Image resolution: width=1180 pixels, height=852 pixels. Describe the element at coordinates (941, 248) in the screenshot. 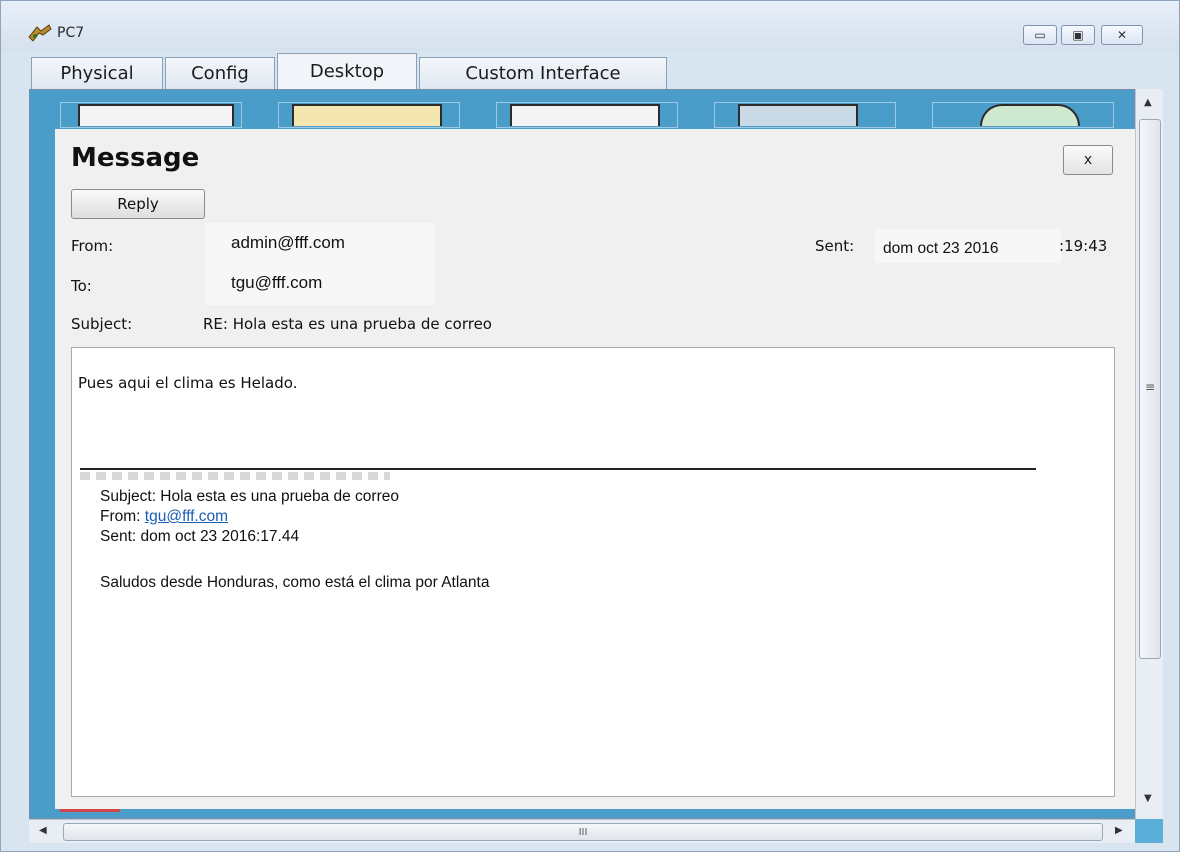

I see `sent-date: dom oct 23 2016` at that location.